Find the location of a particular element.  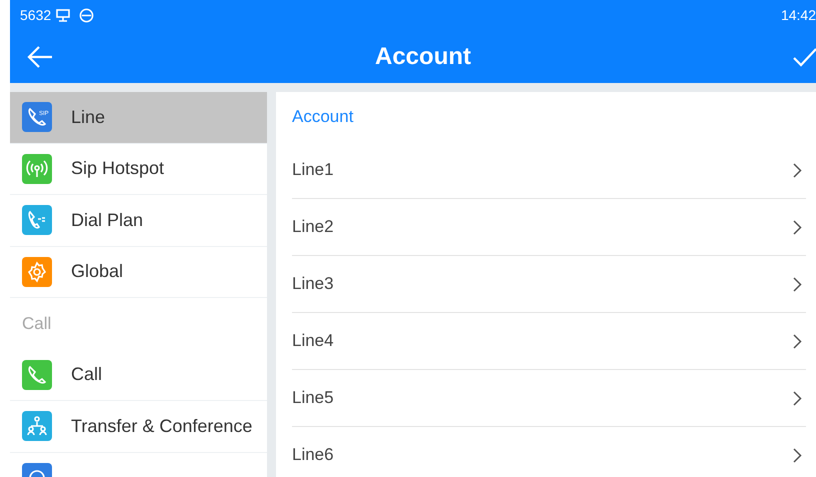

sidebar-item: Call is located at coordinates (138, 375).